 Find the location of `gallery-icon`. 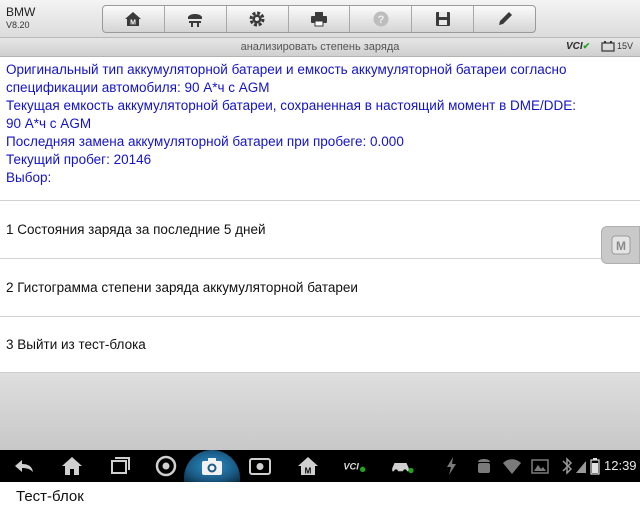

gallery-icon is located at coordinates (540, 466).